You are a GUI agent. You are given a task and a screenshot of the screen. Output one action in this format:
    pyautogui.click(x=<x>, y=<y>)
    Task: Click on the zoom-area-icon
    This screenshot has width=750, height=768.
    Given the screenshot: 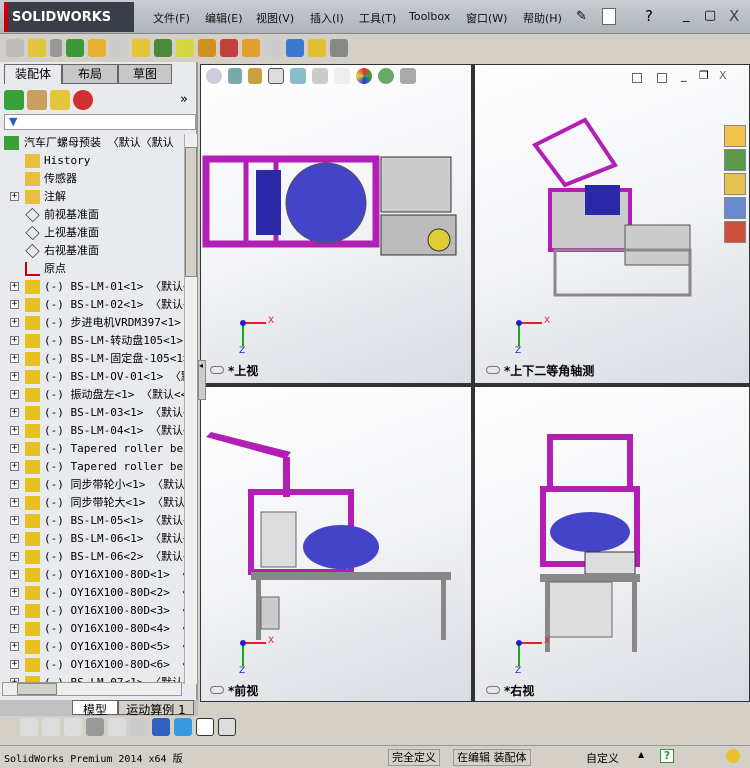 What is the action you would take?
    pyautogui.click(x=235, y=76)
    